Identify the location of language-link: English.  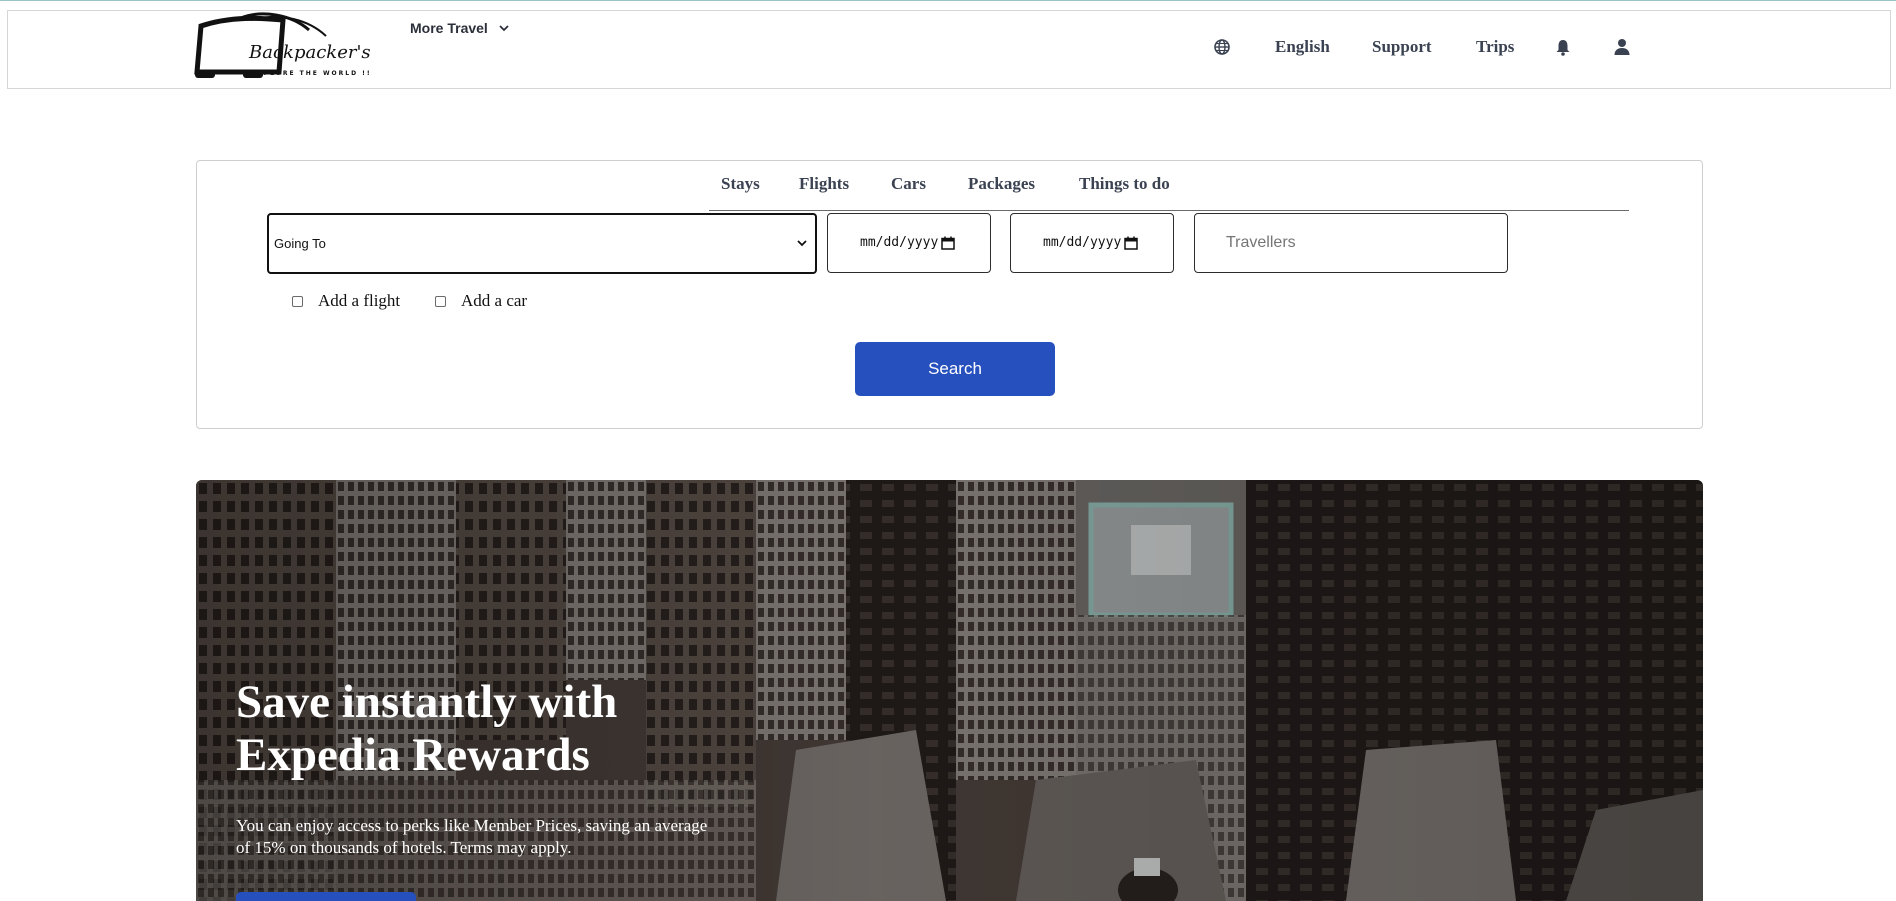
(1302, 47).